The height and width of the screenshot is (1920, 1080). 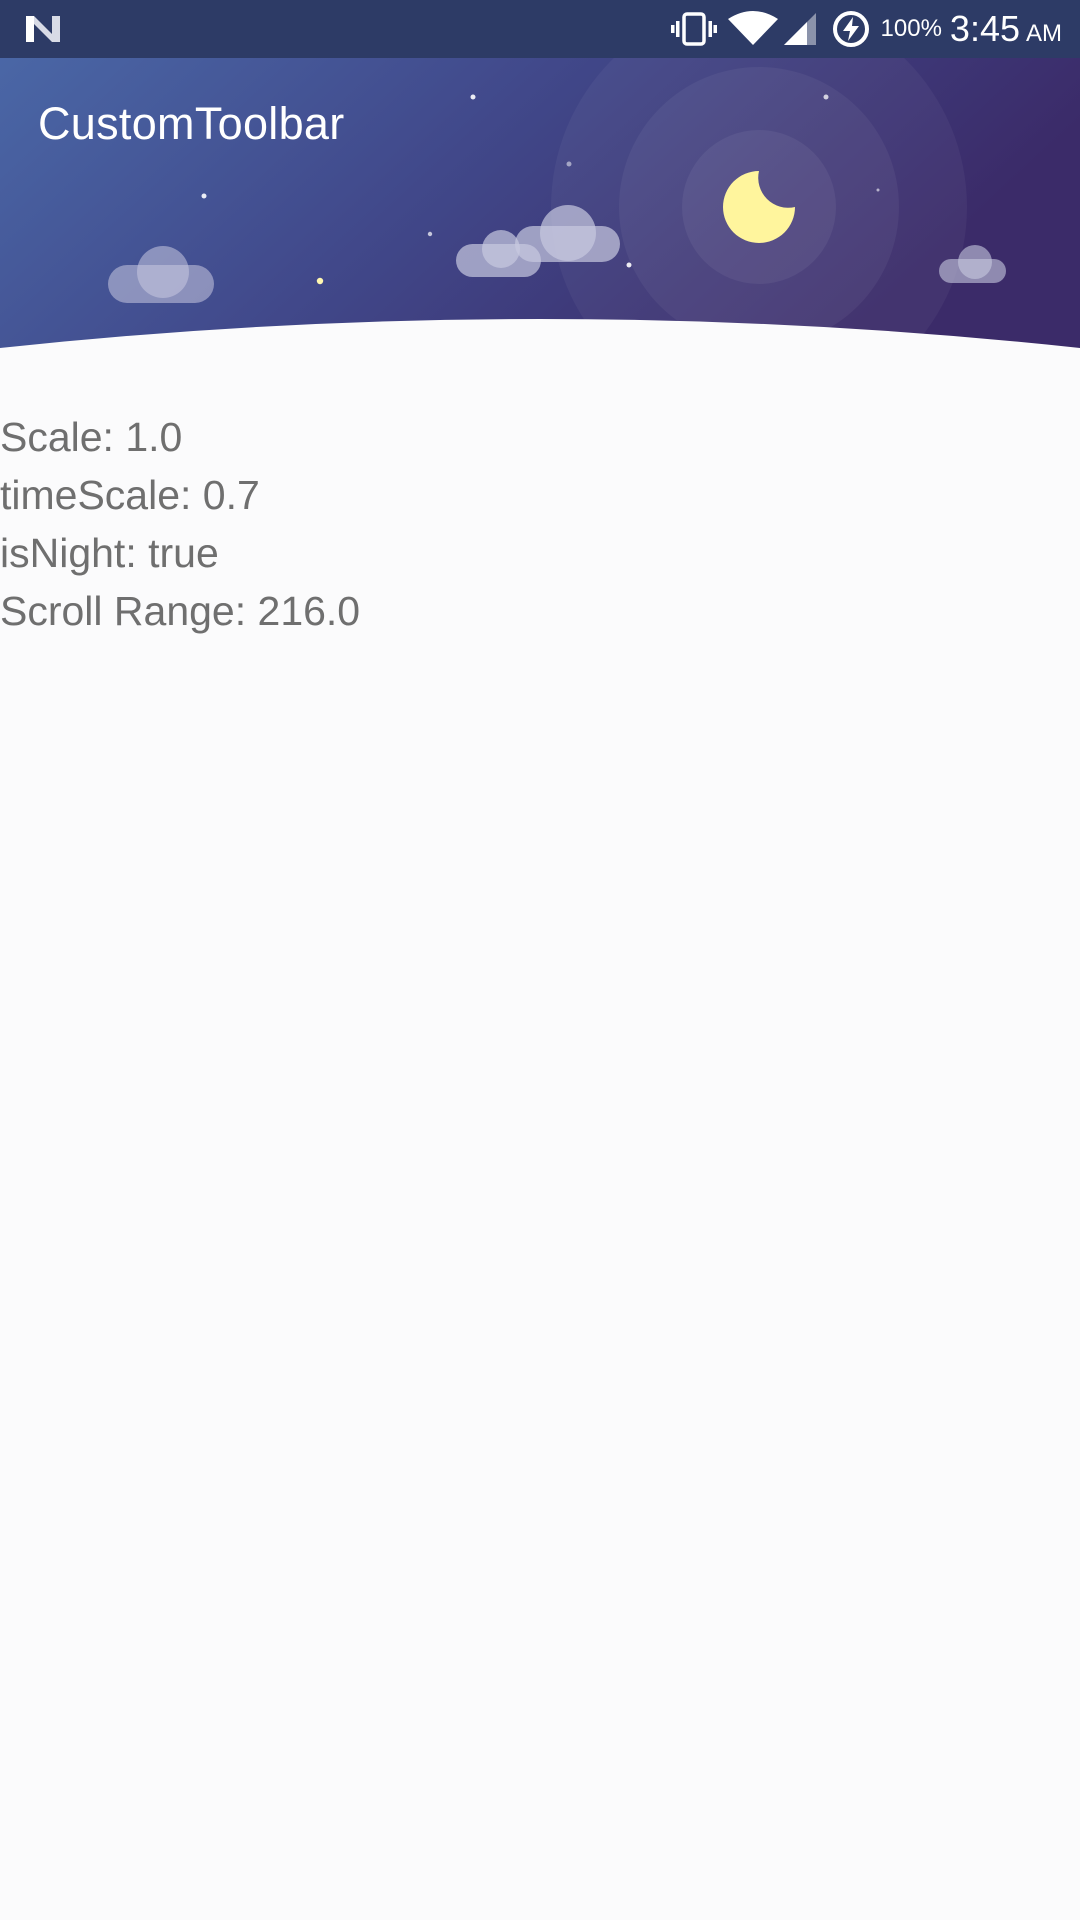 I want to click on toolbar-title: CustomToolbar, so click(x=191, y=123).